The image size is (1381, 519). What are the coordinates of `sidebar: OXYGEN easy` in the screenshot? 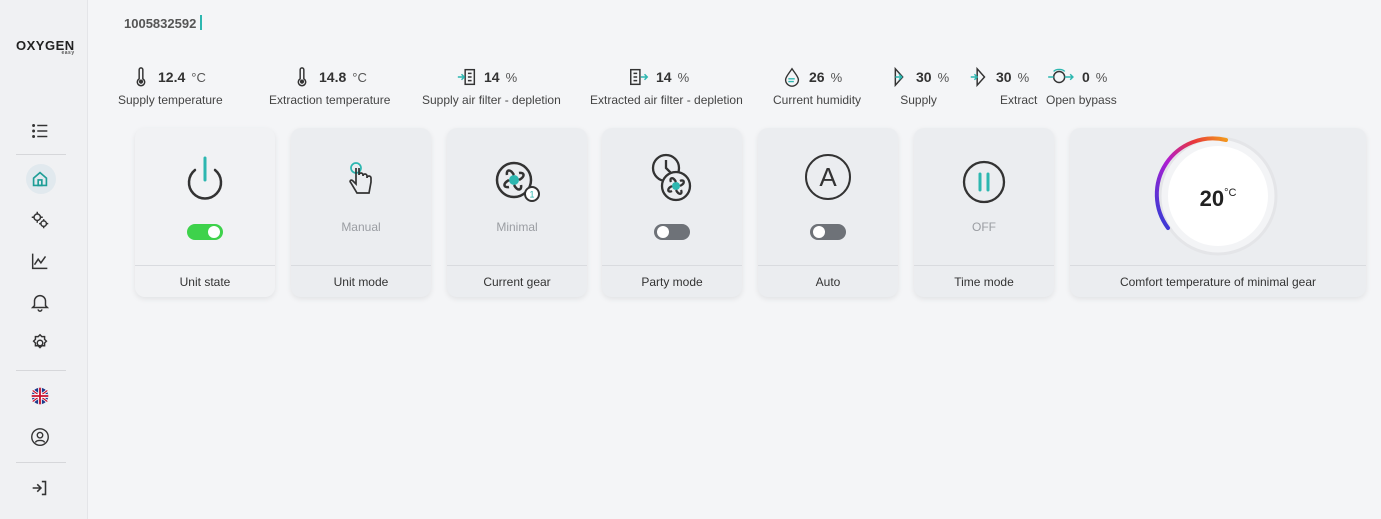 It's located at (44, 259).